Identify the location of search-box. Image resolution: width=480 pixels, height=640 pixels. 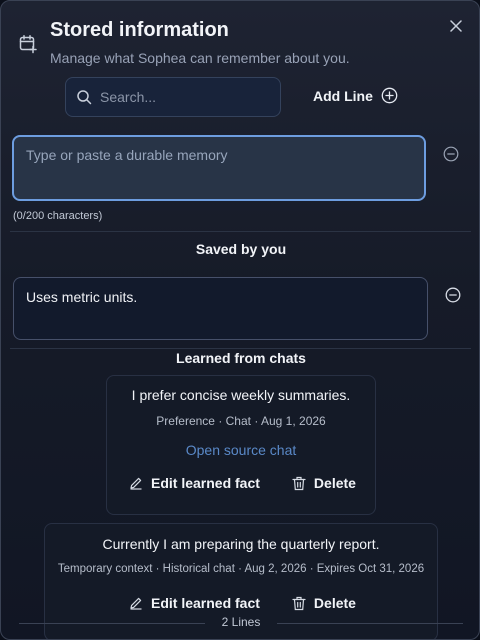
(173, 97).